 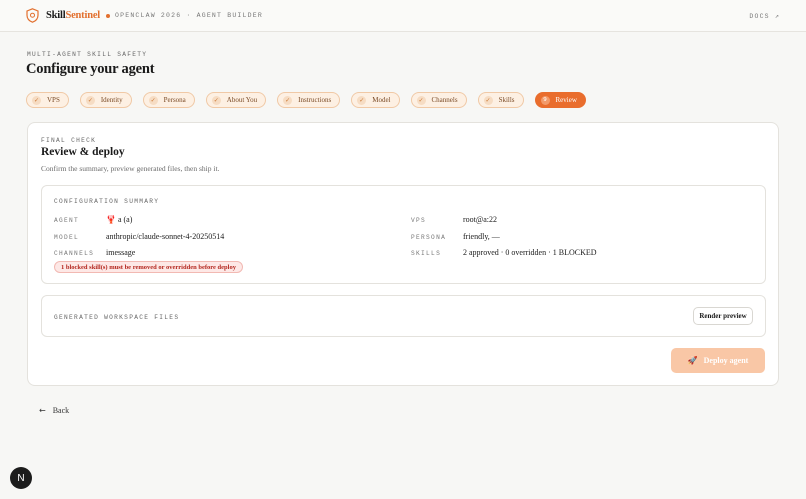 What do you see at coordinates (764, 16) in the screenshot?
I see `docs-link: DOCS ↗` at bounding box center [764, 16].